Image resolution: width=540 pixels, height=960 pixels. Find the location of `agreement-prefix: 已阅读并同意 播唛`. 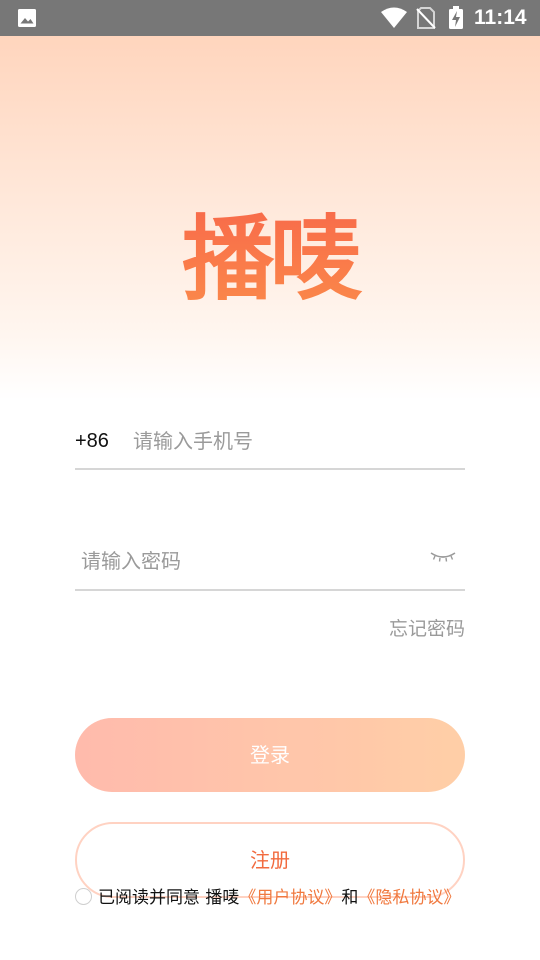

agreement-prefix: 已阅读并同意 播唛 is located at coordinates (169, 898).